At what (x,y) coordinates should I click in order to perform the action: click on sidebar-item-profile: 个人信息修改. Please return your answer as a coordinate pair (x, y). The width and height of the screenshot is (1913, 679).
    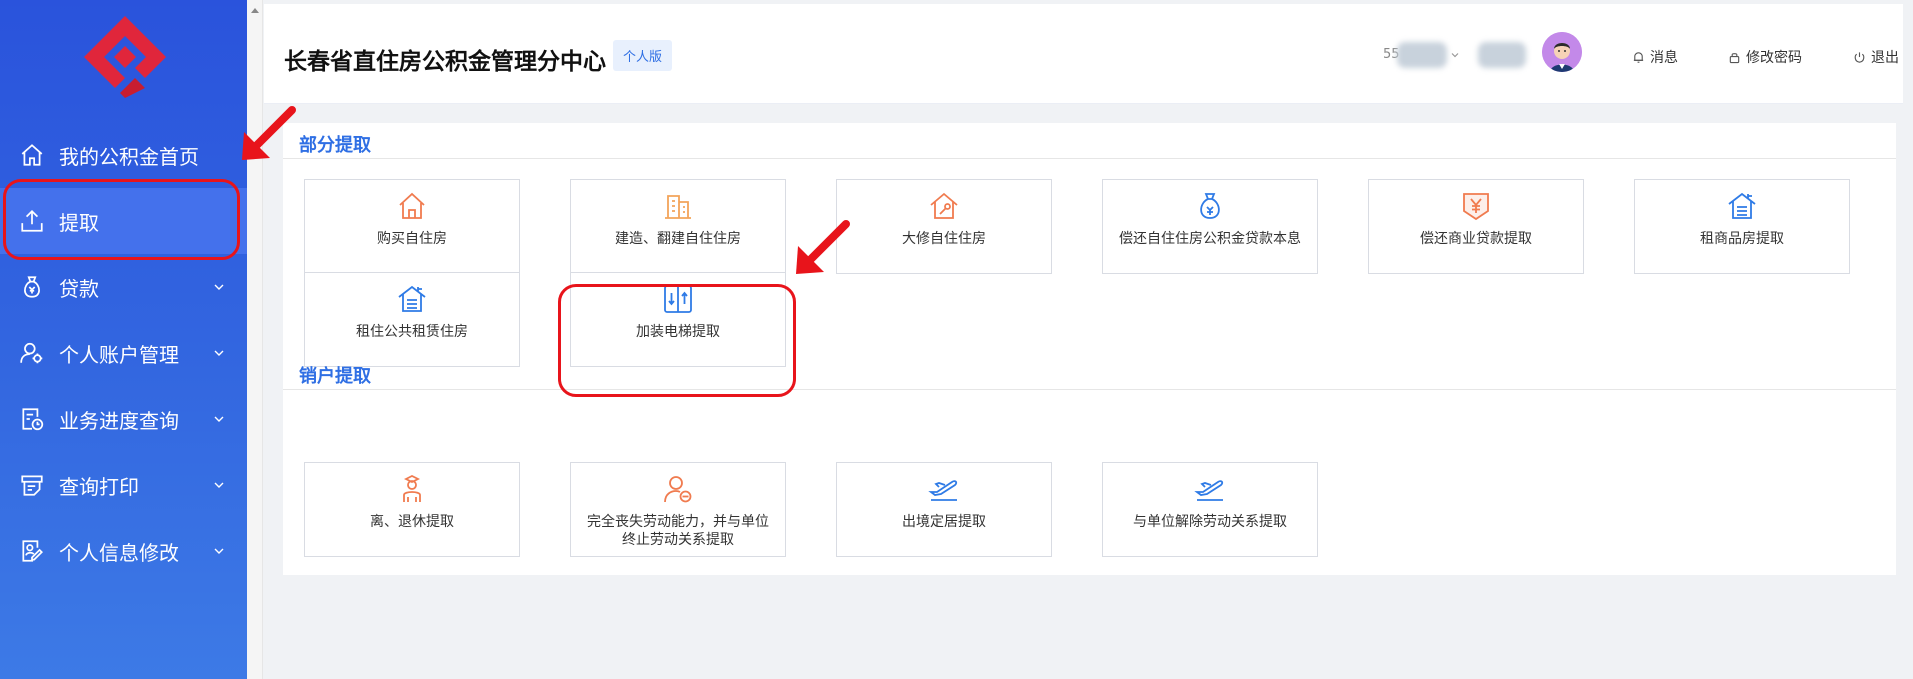
    Looking at the image, I should click on (123, 551).